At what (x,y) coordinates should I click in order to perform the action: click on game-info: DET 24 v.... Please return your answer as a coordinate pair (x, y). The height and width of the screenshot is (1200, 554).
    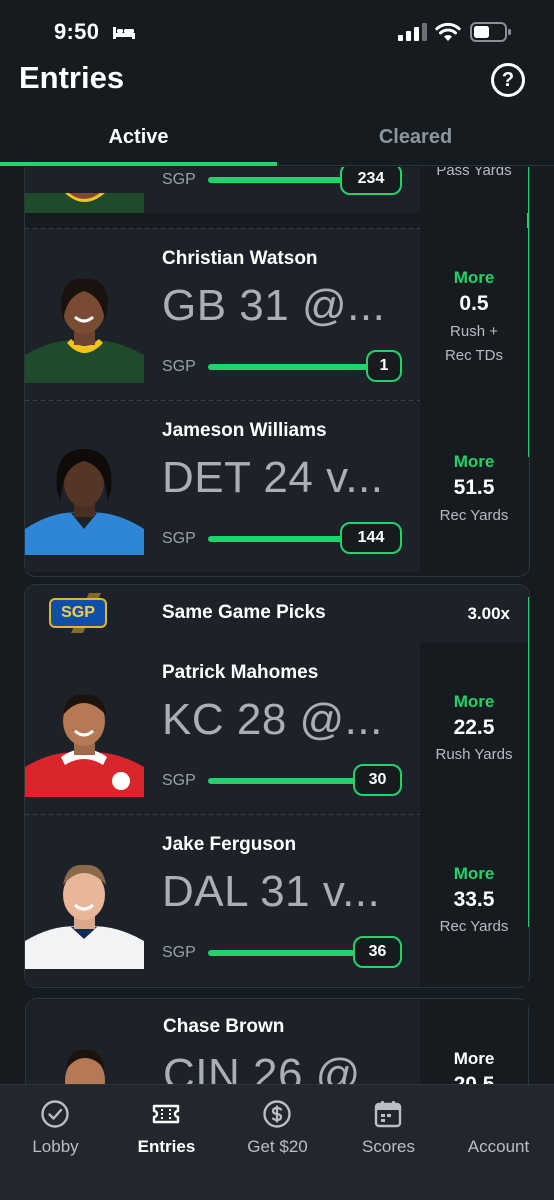
    Looking at the image, I should click on (273, 477).